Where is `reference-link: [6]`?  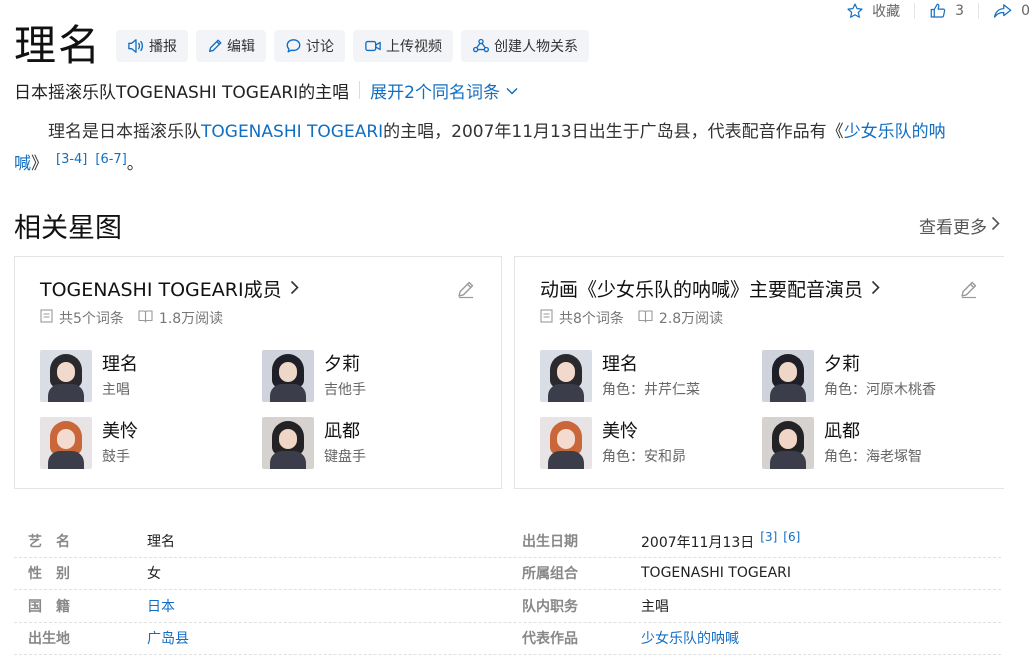 reference-link: [6] is located at coordinates (791, 537).